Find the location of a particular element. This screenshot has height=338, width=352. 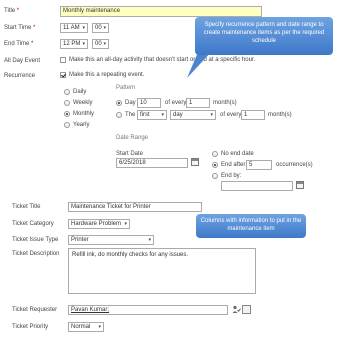

title-input: Monthly maintenance is located at coordinates (161, 11).